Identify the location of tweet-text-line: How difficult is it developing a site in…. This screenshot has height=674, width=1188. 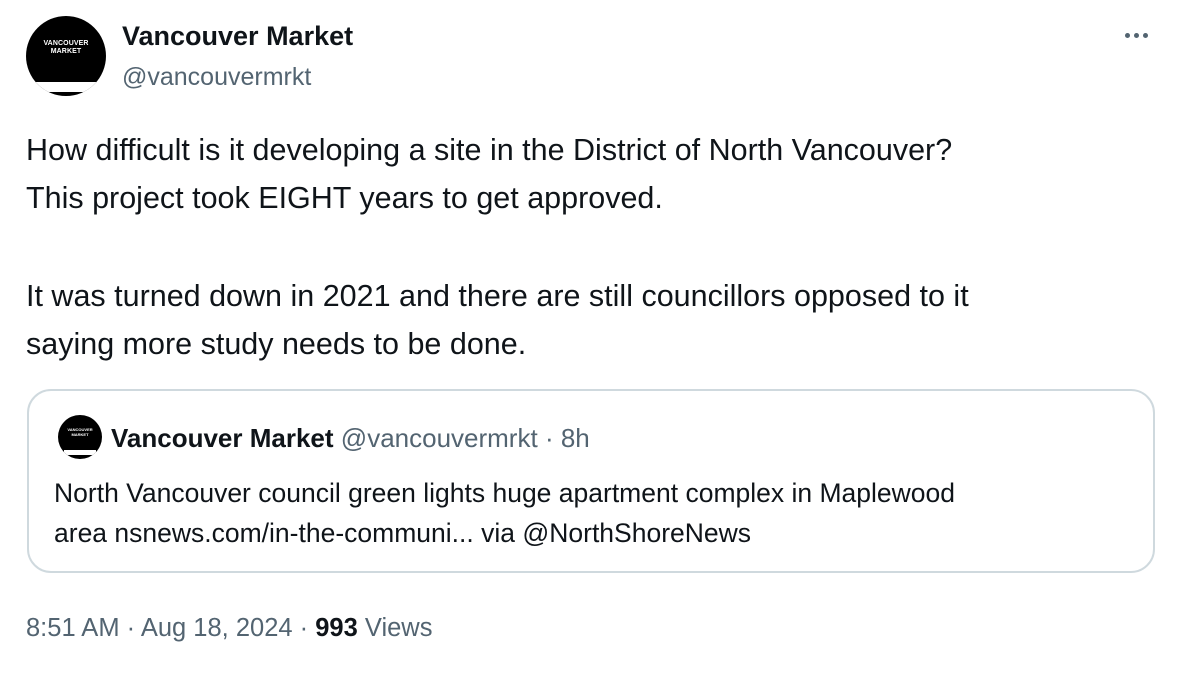
(489, 150).